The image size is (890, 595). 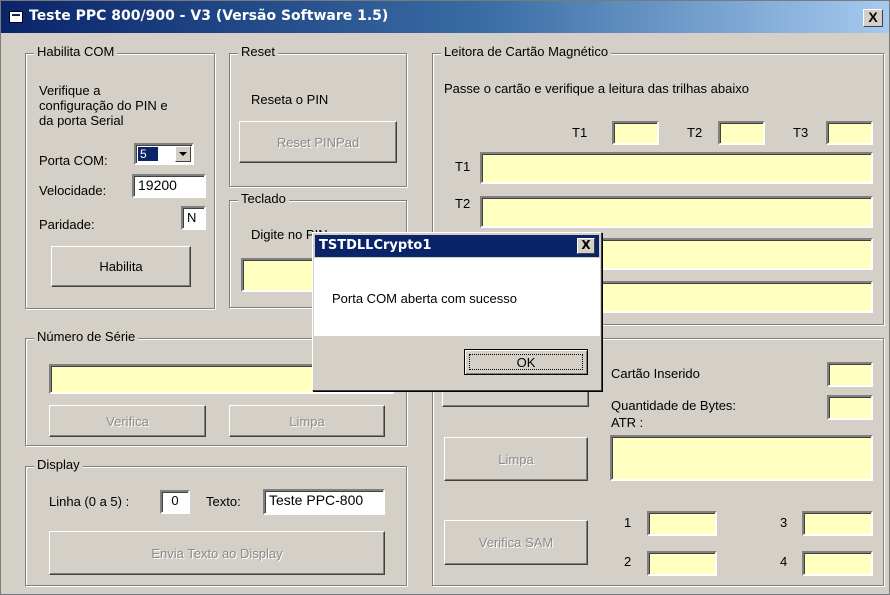 What do you see at coordinates (263, 198) in the screenshot?
I see `teclado-legend: Teclado` at bounding box center [263, 198].